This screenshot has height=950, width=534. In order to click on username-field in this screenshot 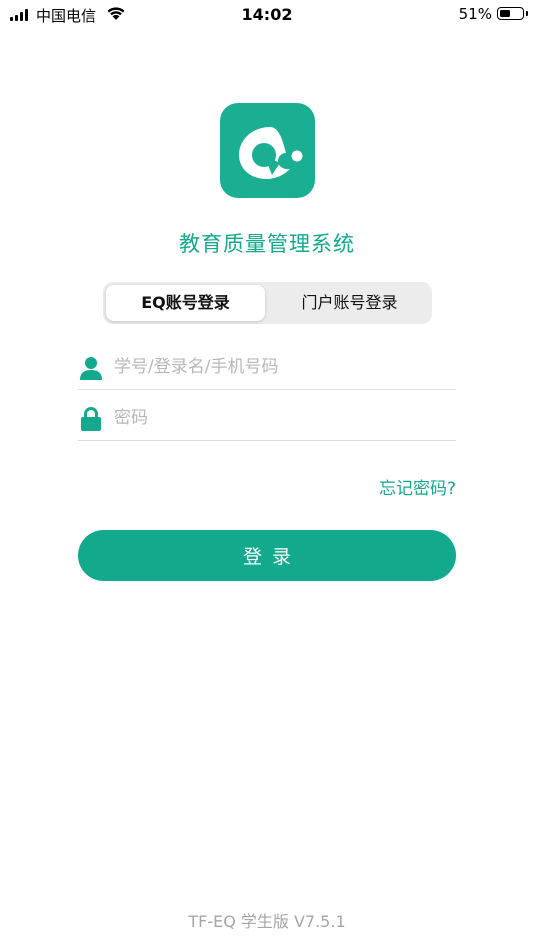, I will do `click(267, 368)`.